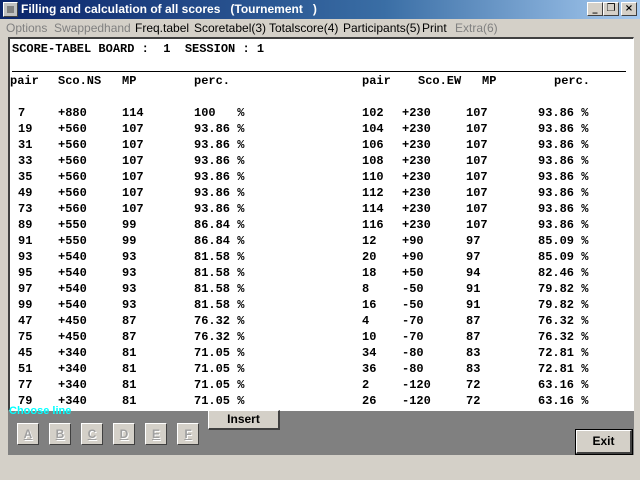 This screenshot has height=480, width=640. Describe the element at coordinates (26, 28) in the screenshot. I see `menu-options: Options` at that location.